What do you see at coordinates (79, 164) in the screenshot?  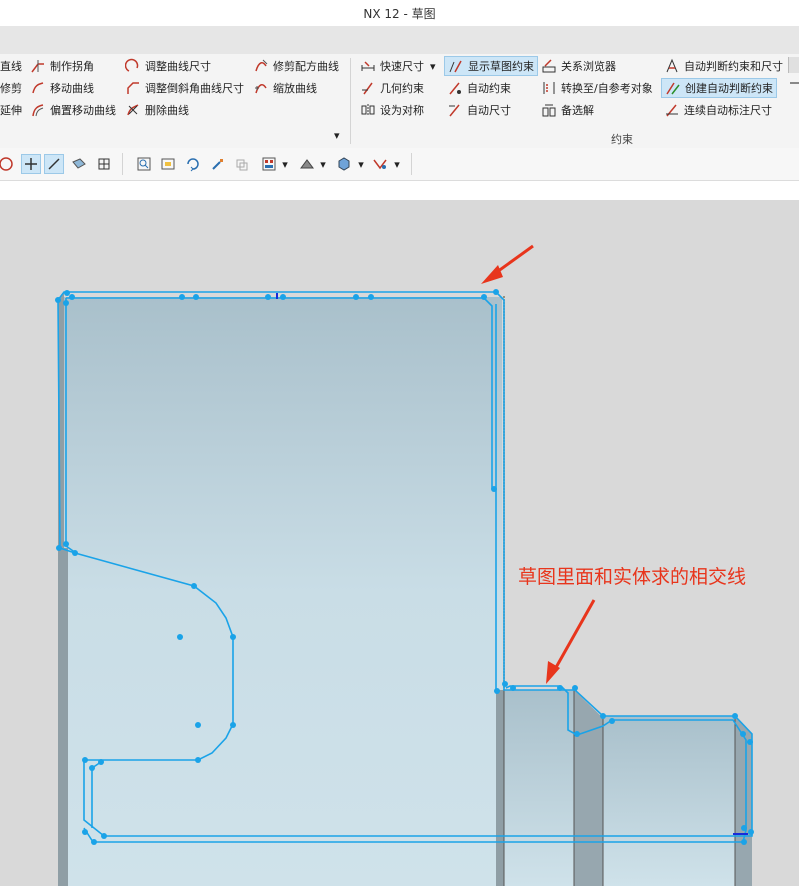 I see `view-icon` at bounding box center [79, 164].